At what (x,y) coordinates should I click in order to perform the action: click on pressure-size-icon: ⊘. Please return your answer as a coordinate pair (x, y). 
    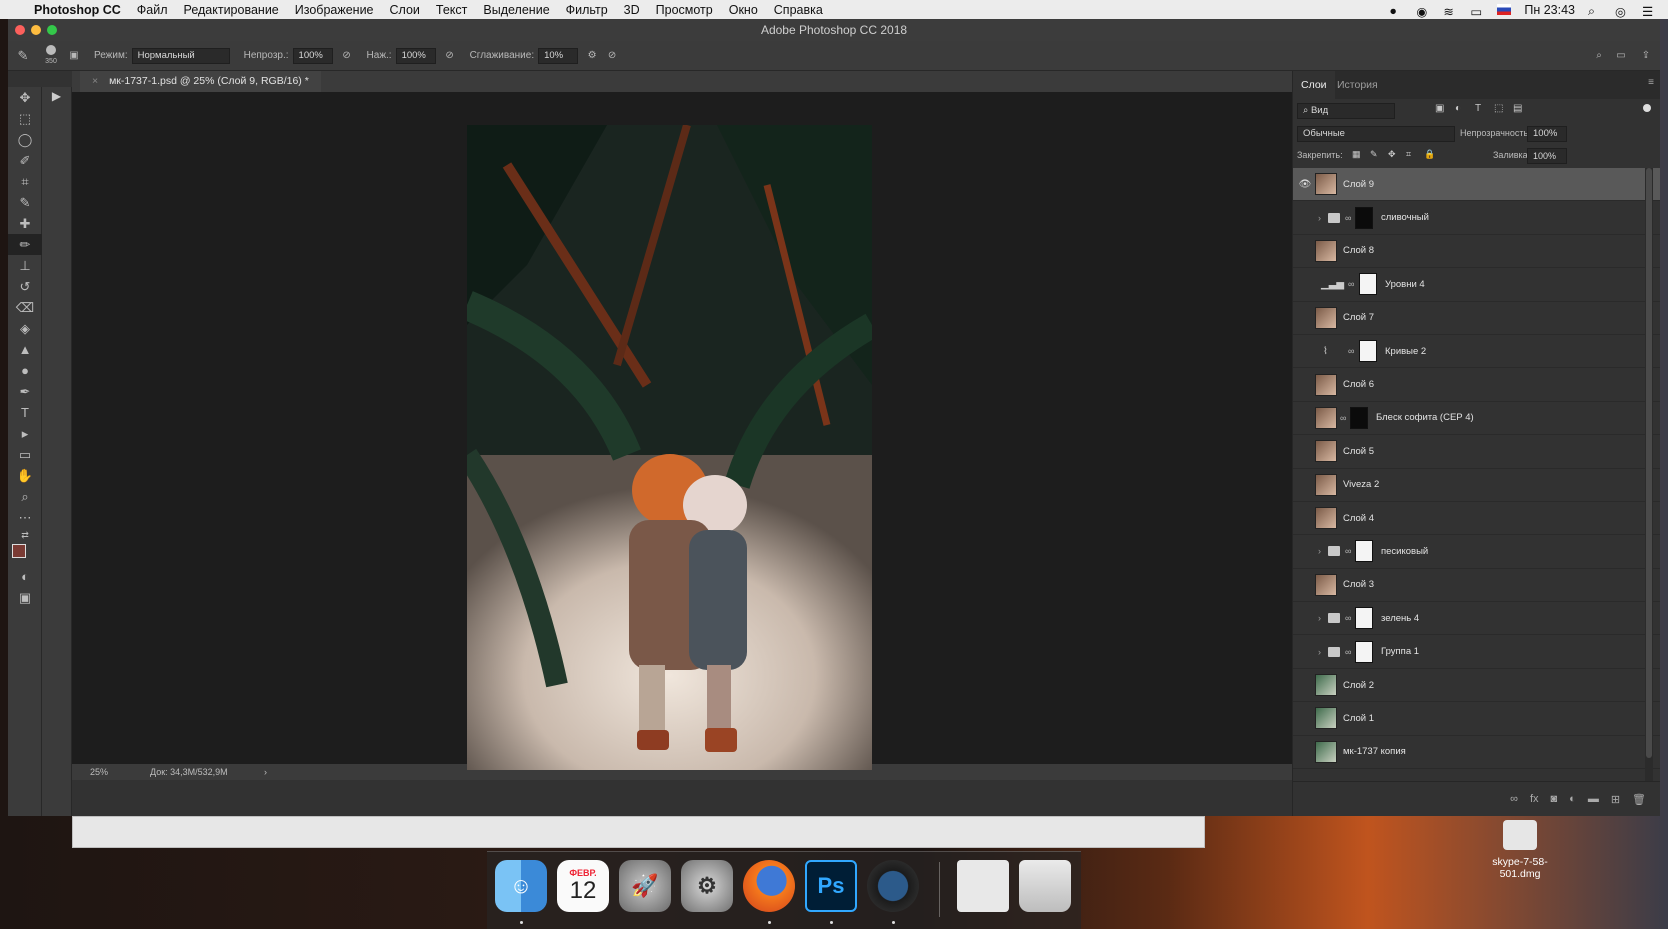
    Looking at the image, I should click on (612, 55).